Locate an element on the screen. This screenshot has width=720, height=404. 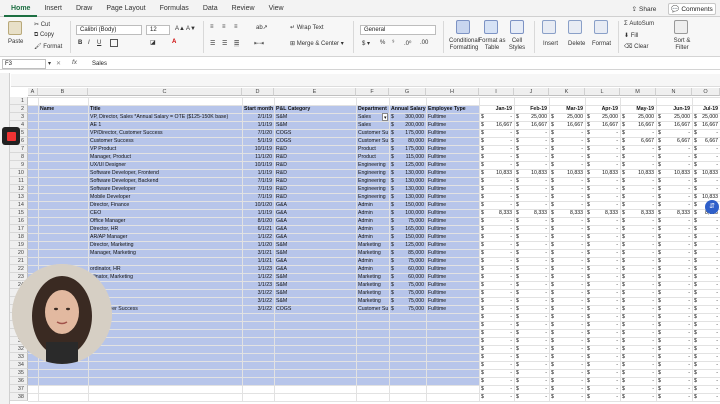
row-header: 7 is located at coordinates (19, 149).